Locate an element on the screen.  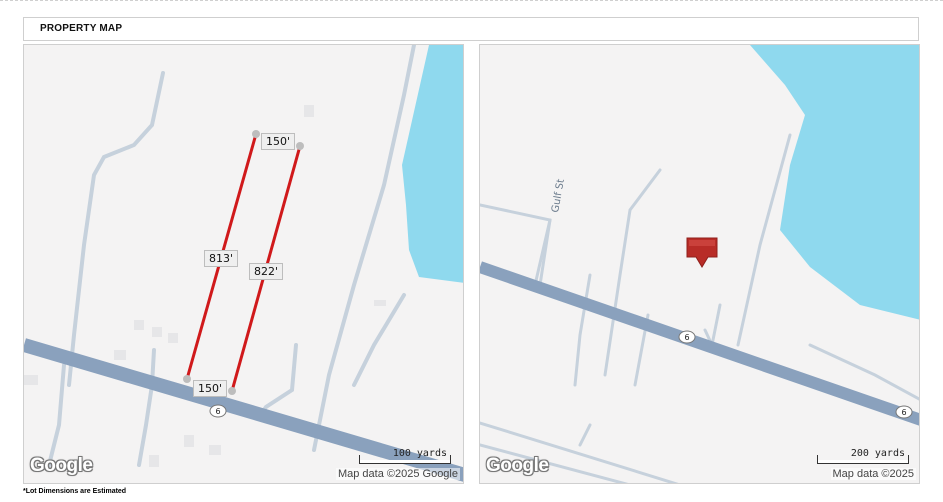
map-attribution: Map data ©2025 Google is located at coordinates (397, 474).